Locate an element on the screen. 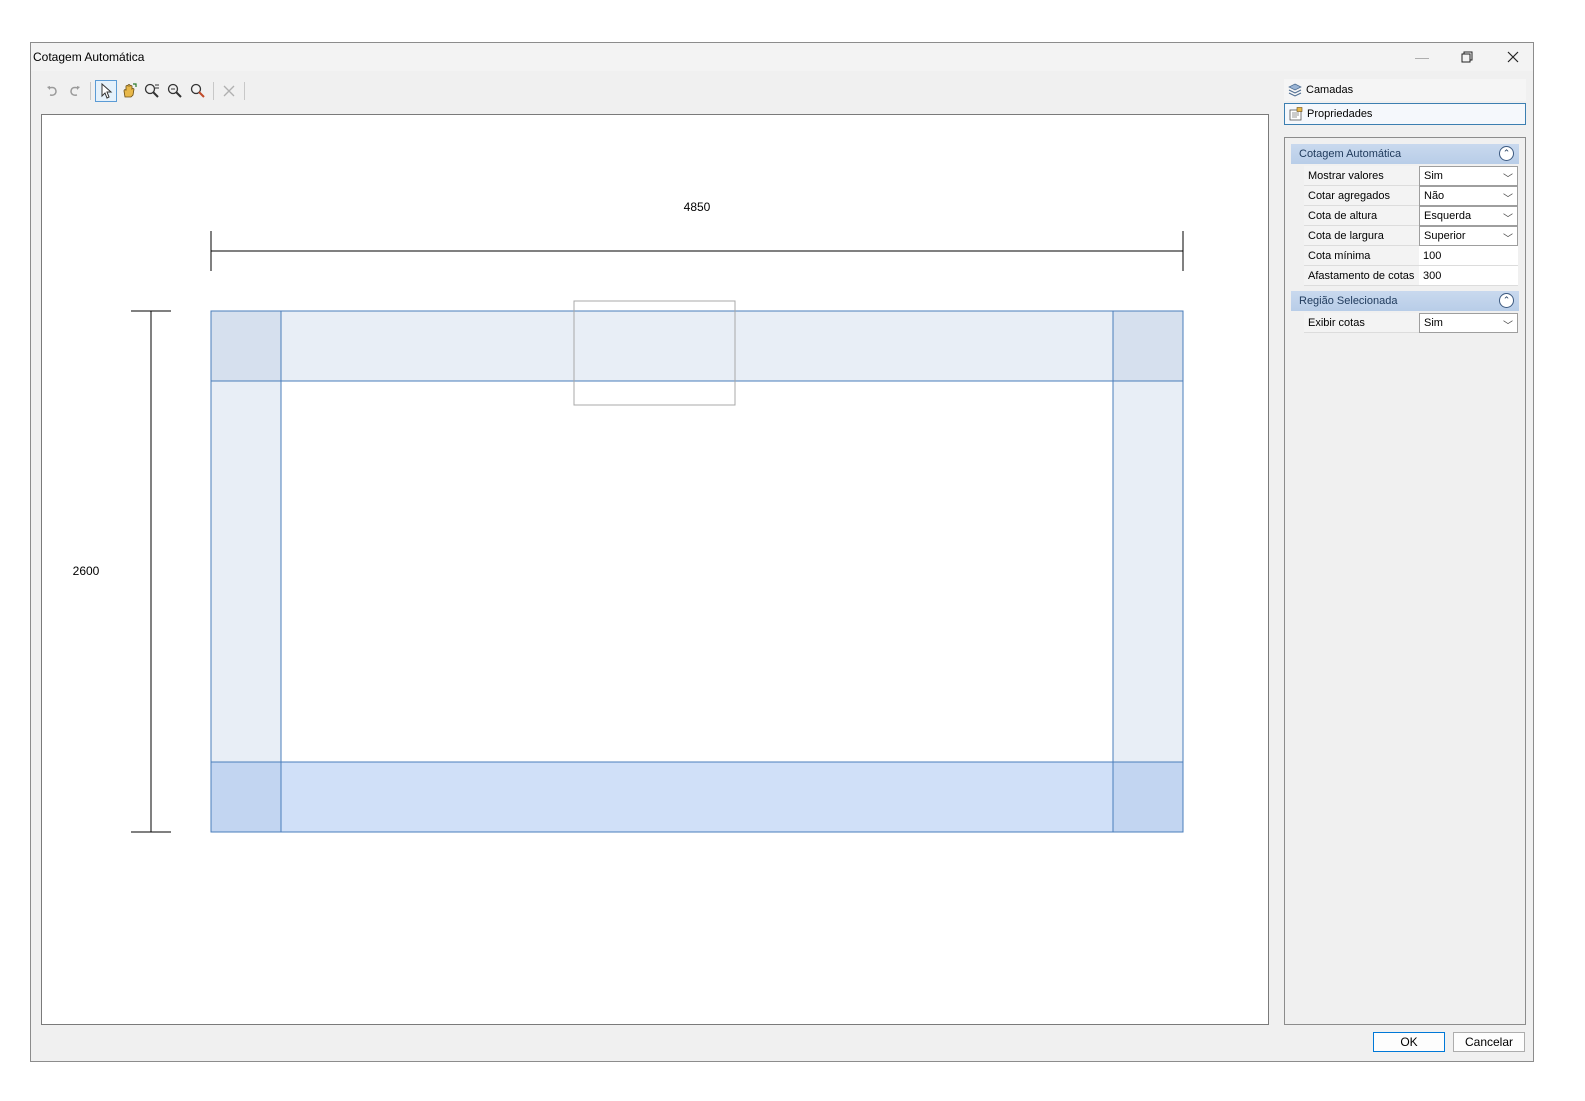 This screenshot has width=1585, height=1101. property-name: Cota de altura is located at coordinates (1361, 216).